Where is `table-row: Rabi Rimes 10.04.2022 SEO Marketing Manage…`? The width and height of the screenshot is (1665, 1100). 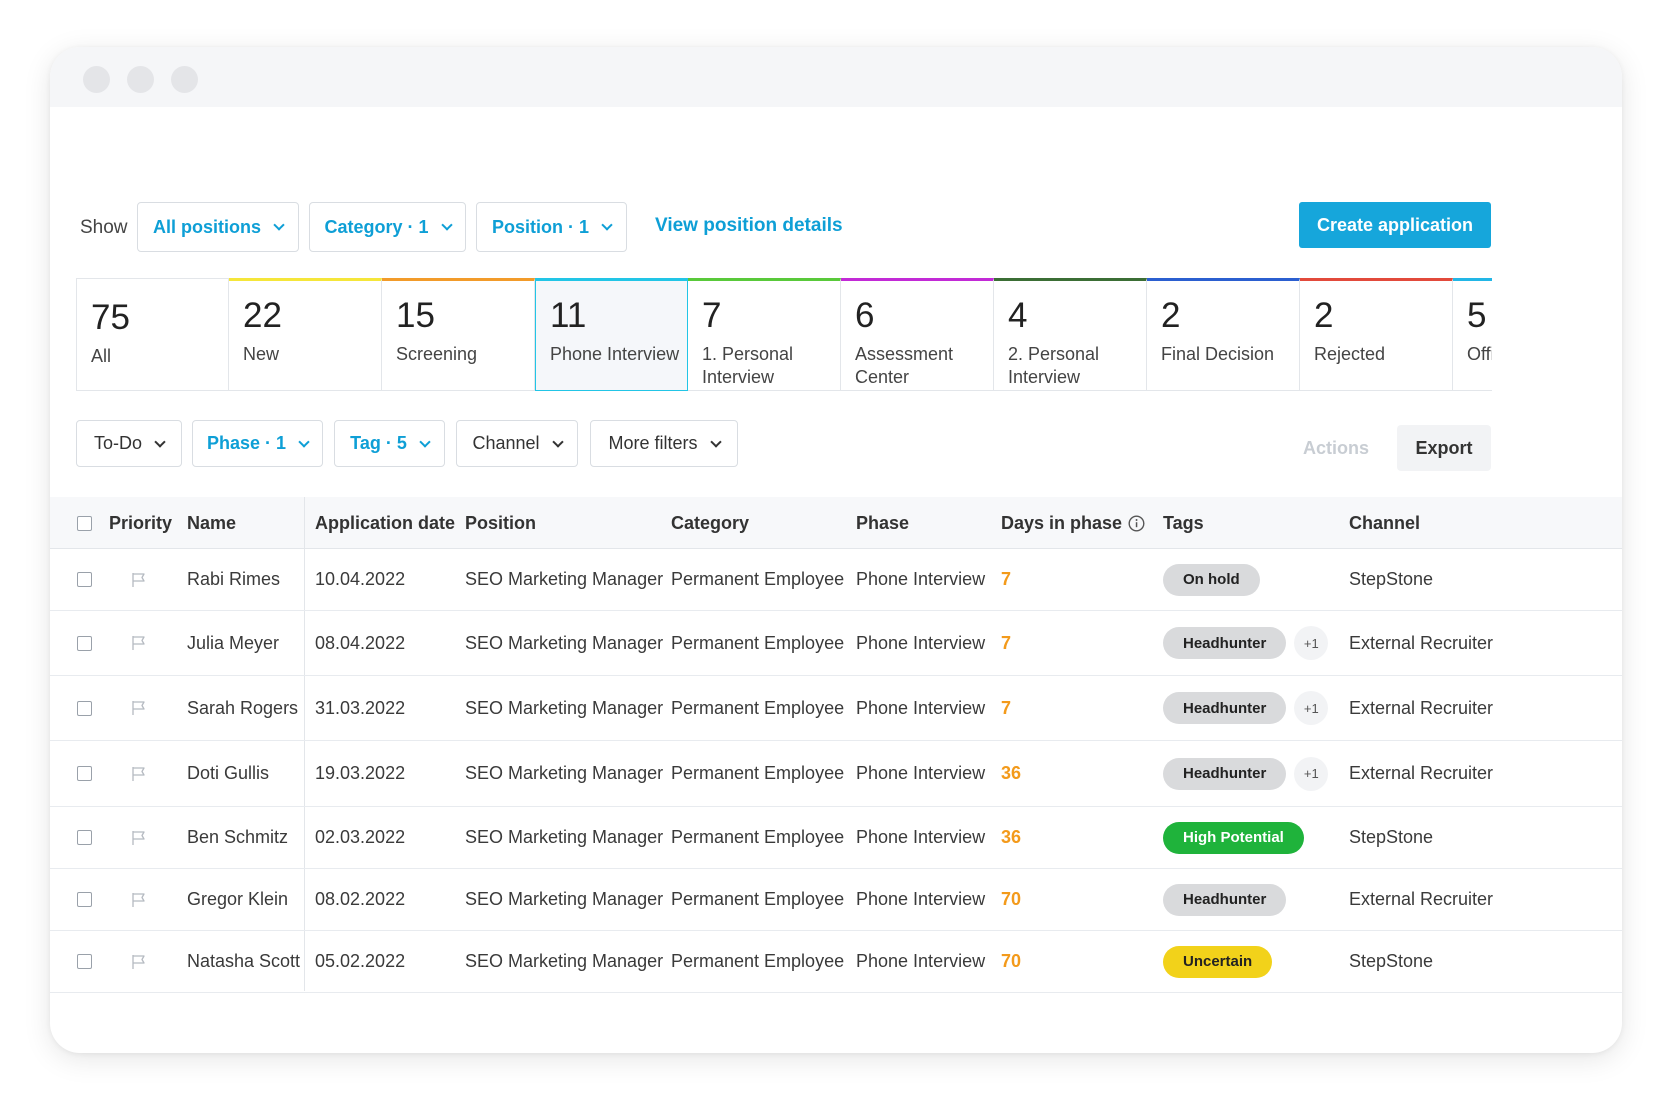
table-row: Rabi Rimes 10.04.2022 SEO Marketing Manage… is located at coordinates (836, 580).